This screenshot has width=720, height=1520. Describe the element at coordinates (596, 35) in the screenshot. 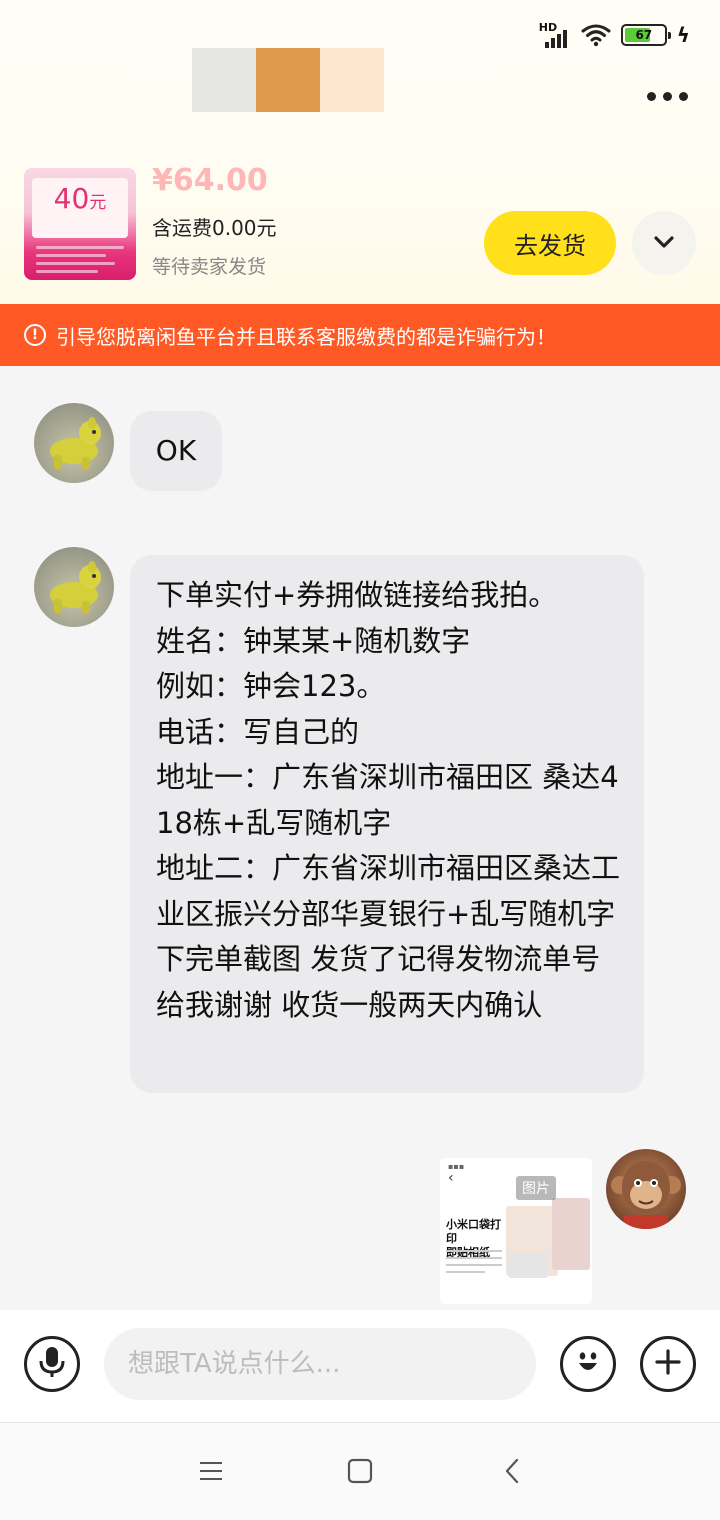

I see `wifi-icon` at that location.